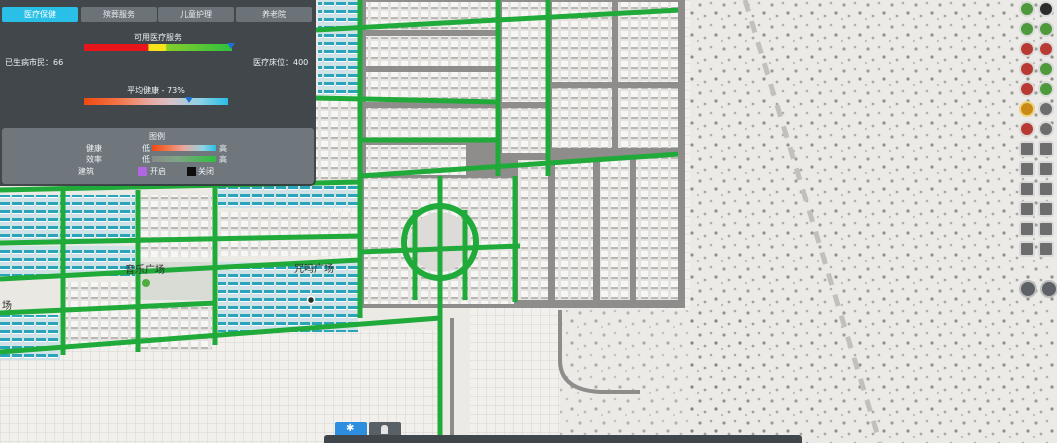 The height and width of the screenshot is (443, 1057). I want to click on bottom-toolbar, so click(563, 439).